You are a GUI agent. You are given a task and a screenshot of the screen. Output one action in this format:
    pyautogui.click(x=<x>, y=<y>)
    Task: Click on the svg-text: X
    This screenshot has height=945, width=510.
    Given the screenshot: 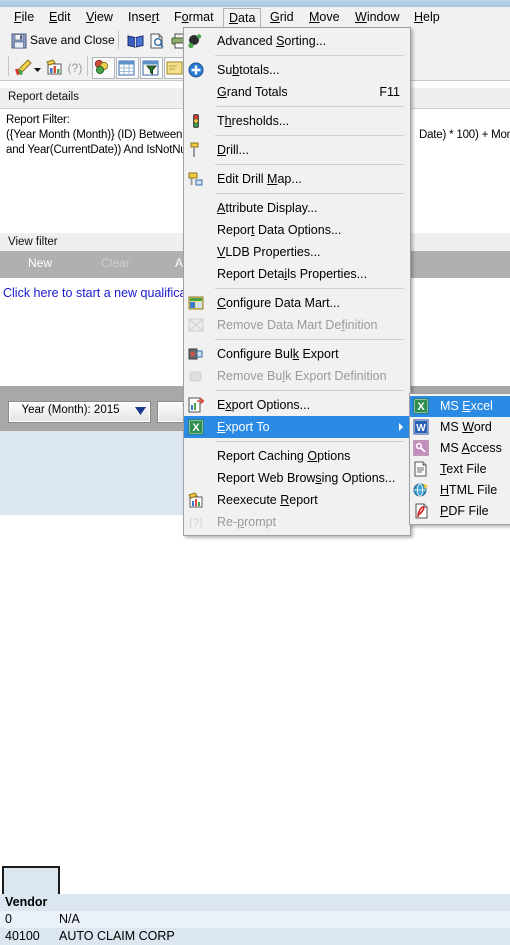 What is the action you would take?
    pyautogui.click(x=196, y=428)
    